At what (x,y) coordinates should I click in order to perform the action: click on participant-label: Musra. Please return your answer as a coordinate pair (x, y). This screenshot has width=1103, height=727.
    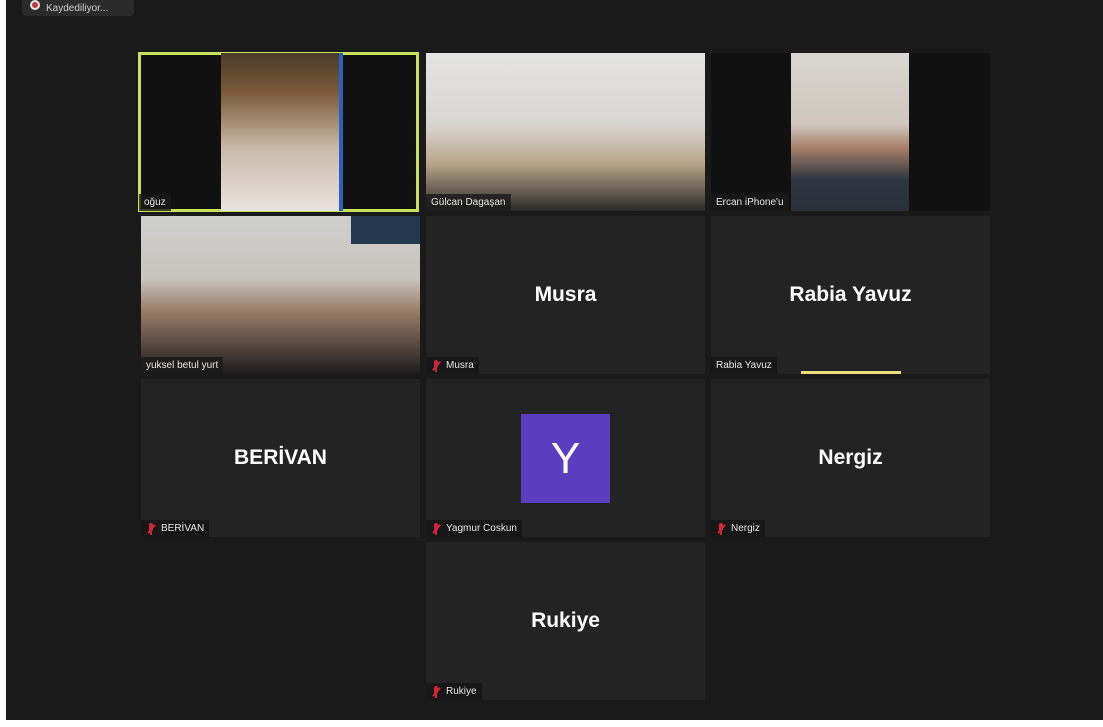
    Looking at the image, I should click on (452, 365).